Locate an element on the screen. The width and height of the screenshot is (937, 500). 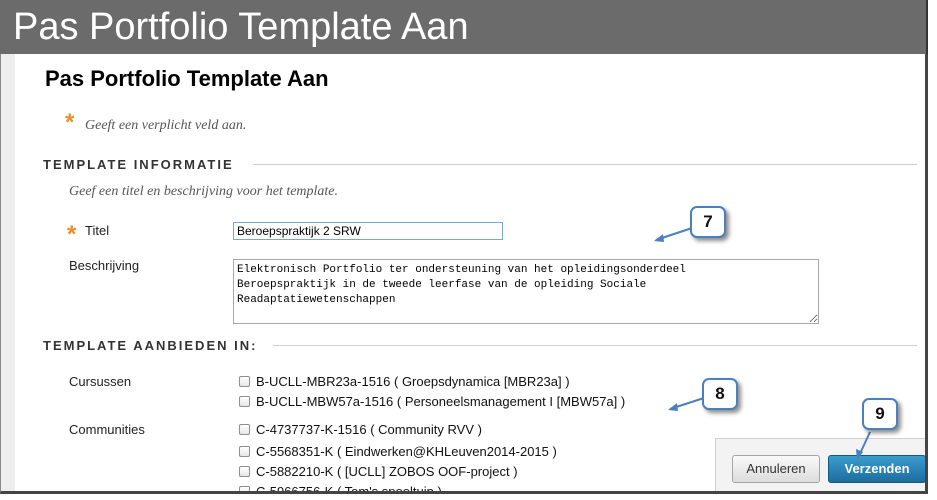
tutorial-banner: Pas Portfolio Template Aan is located at coordinates (464, 27).